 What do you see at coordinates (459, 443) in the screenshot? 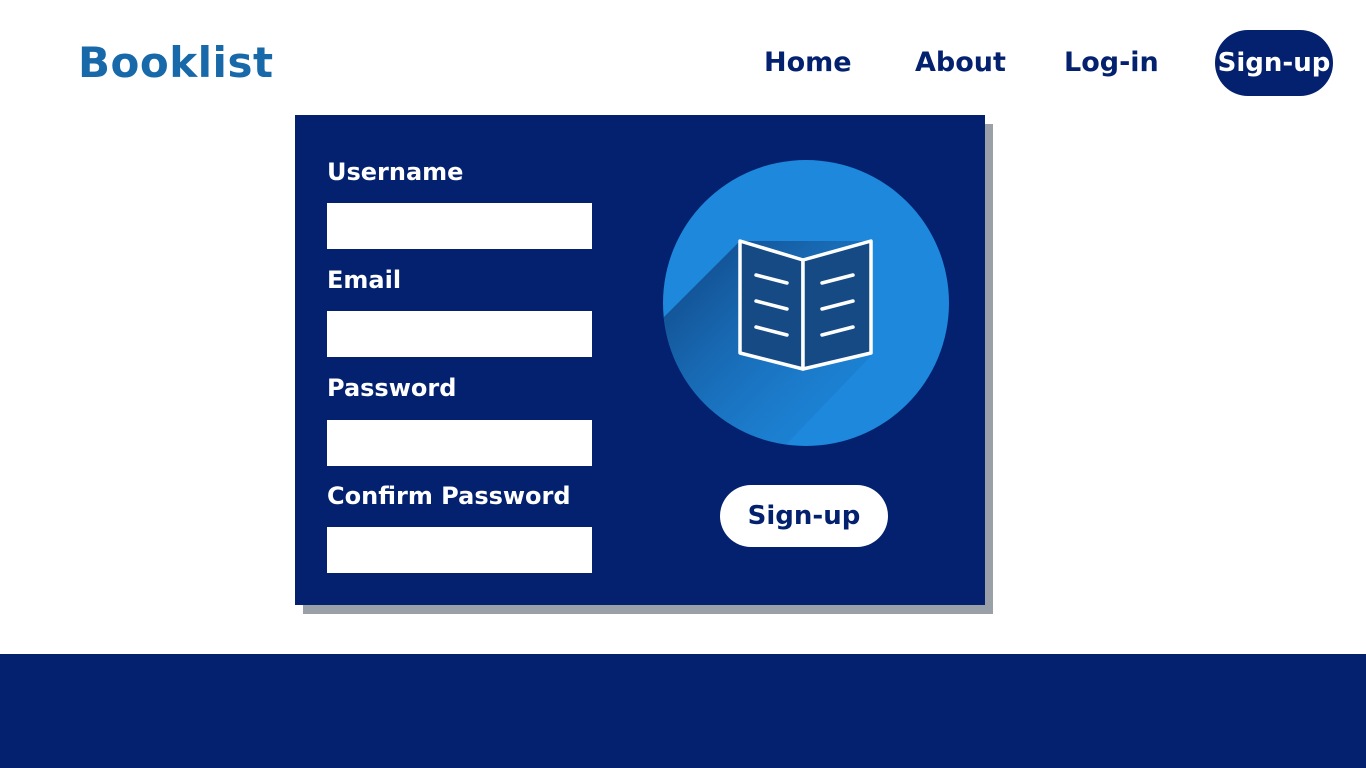
I see `password-input` at bounding box center [459, 443].